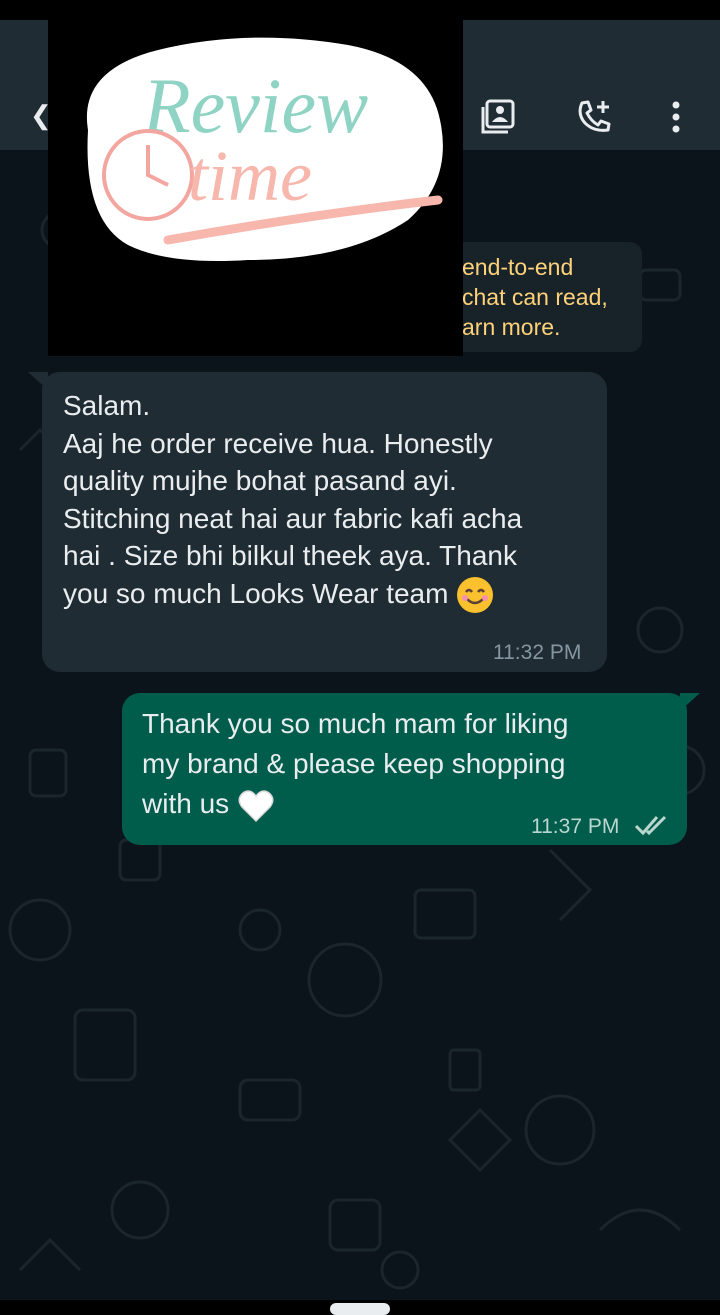 Image resolution: width=720 pixels, height=1315 pixels. What do you see at coordinates (575, 826) in the screenshot?
I see `outgoing-message-time: 11:37 PM` at bounding box center [575, 826].